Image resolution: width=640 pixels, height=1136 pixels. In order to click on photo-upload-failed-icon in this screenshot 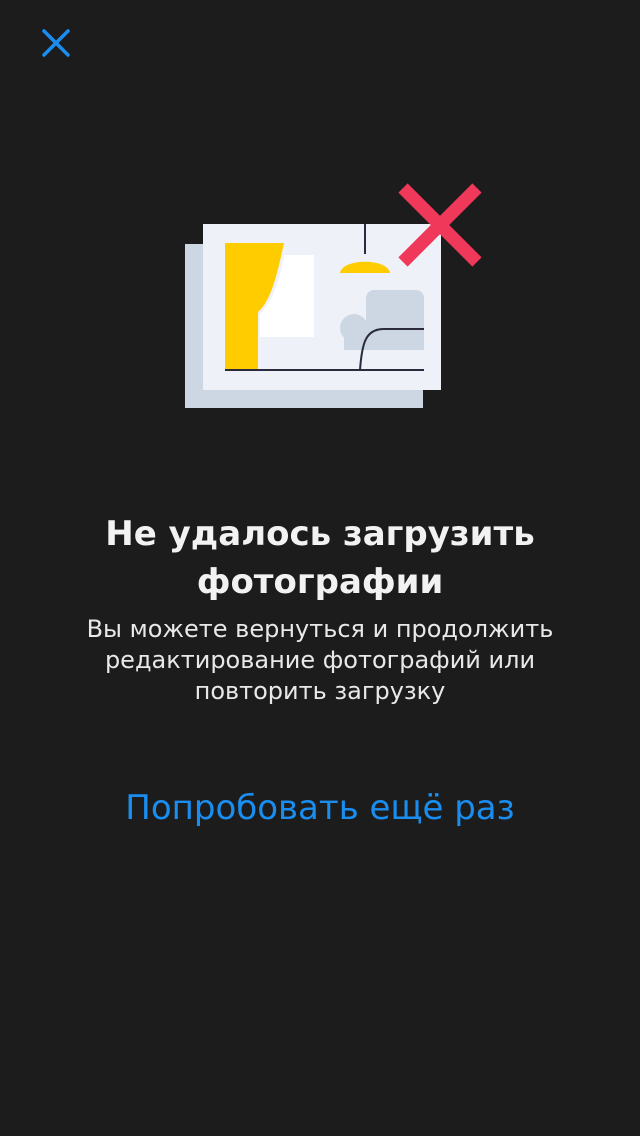, I will do `click(333, 295)`.